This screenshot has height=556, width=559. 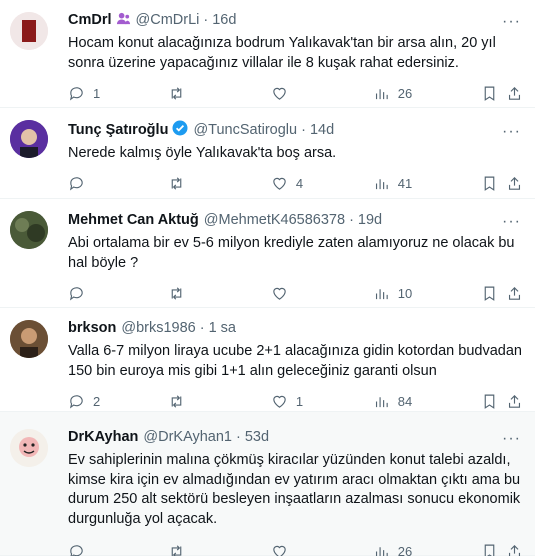 What do you see at coordinates (547, 278) in the screenshot?
I see `scrollbar-track` at bounding box center [547, 278].